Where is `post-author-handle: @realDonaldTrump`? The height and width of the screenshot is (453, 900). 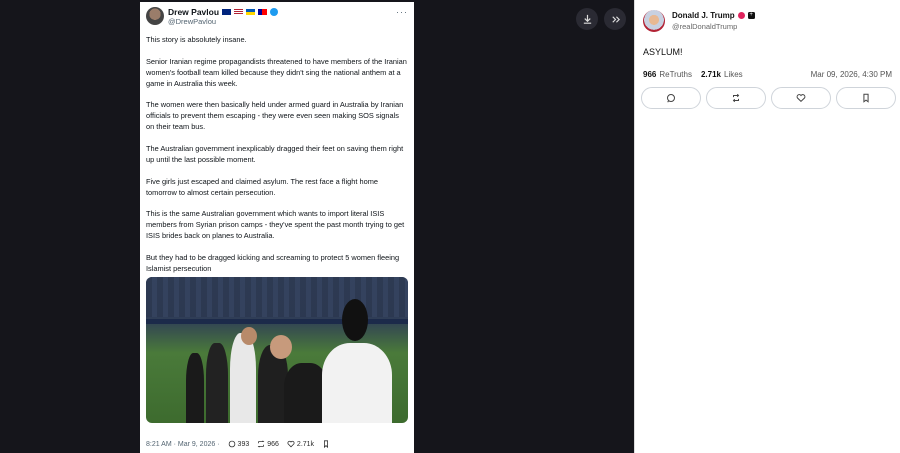 post-author-handle: @realDonaldTrump is located at coordinates (713, 26).